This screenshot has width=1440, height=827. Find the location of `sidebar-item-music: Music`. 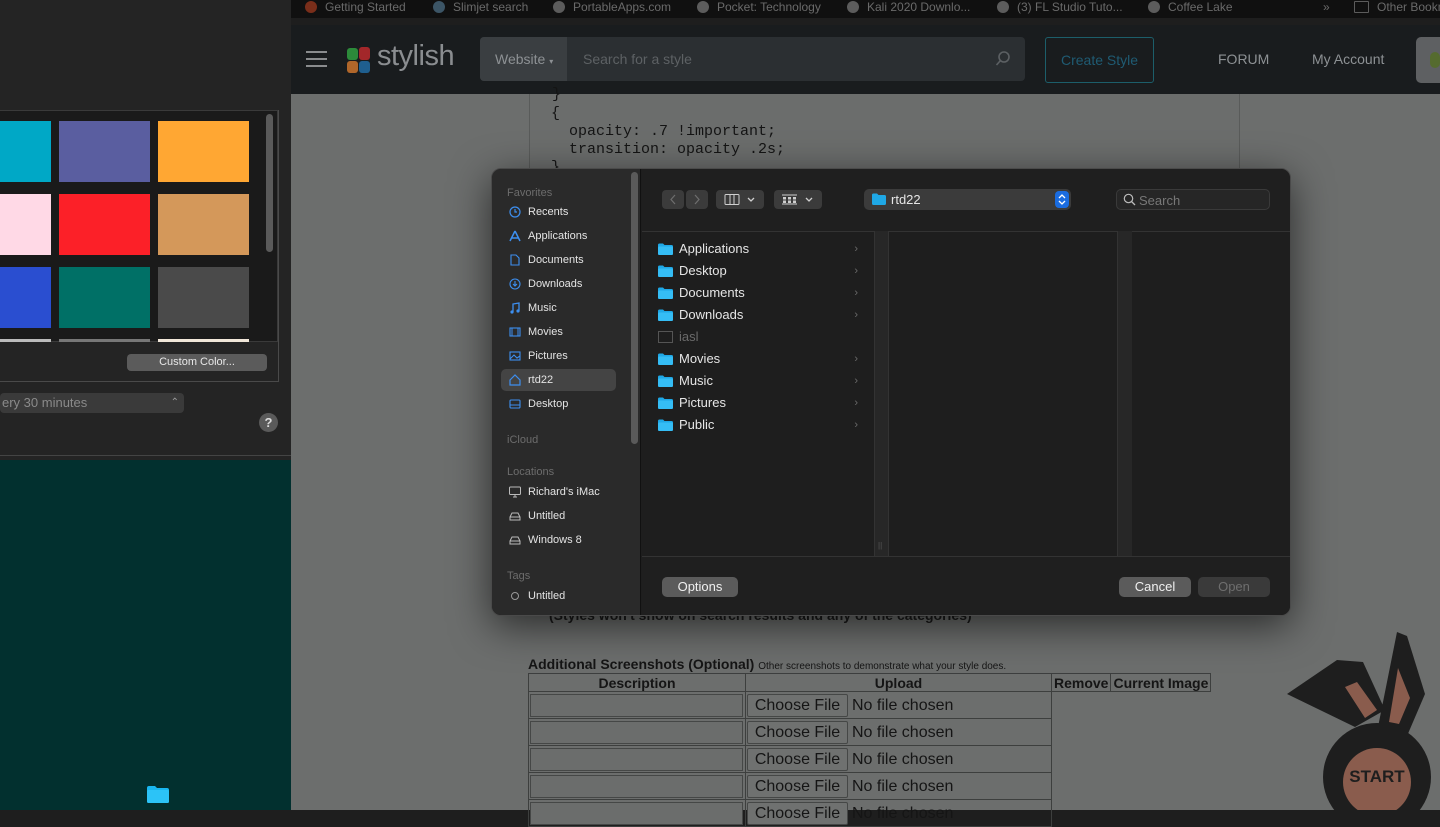

sidebar-item-music: Music is located at coordinates (558, 308).